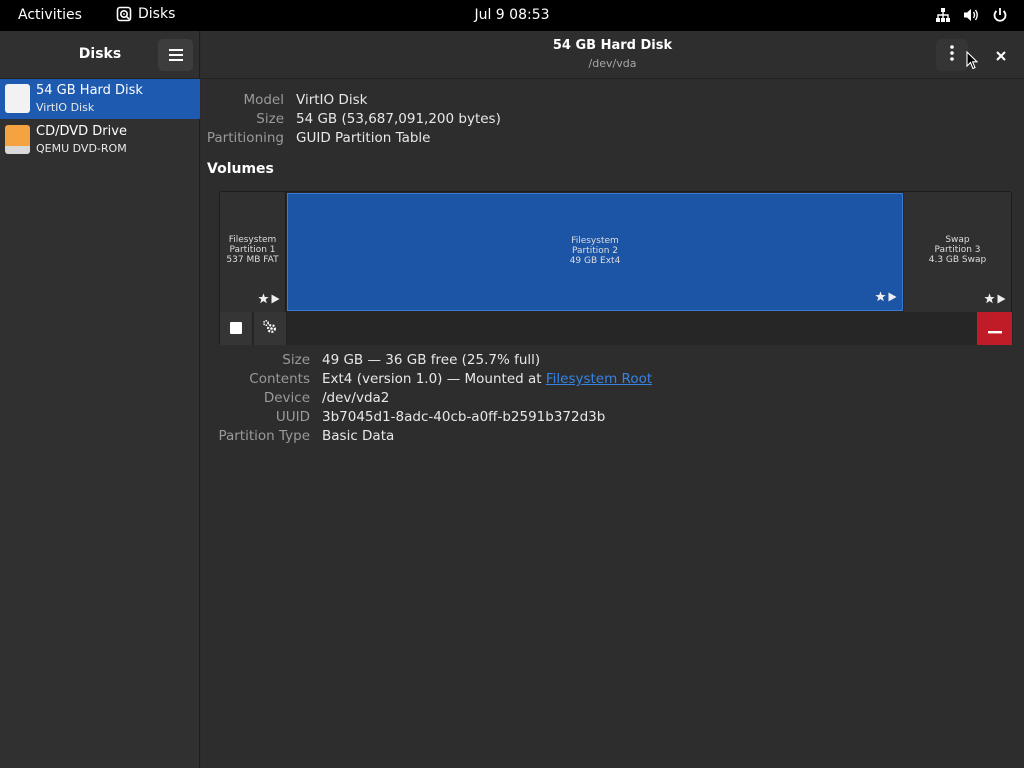 Image resolution: width=1024 pixels, height=768 pixels. What do you see at coordinates (398, 119) in the screenshot?
I see `size-value: 54 GB (53,687,091,200 bytes)` at bounding box center [398, 119].